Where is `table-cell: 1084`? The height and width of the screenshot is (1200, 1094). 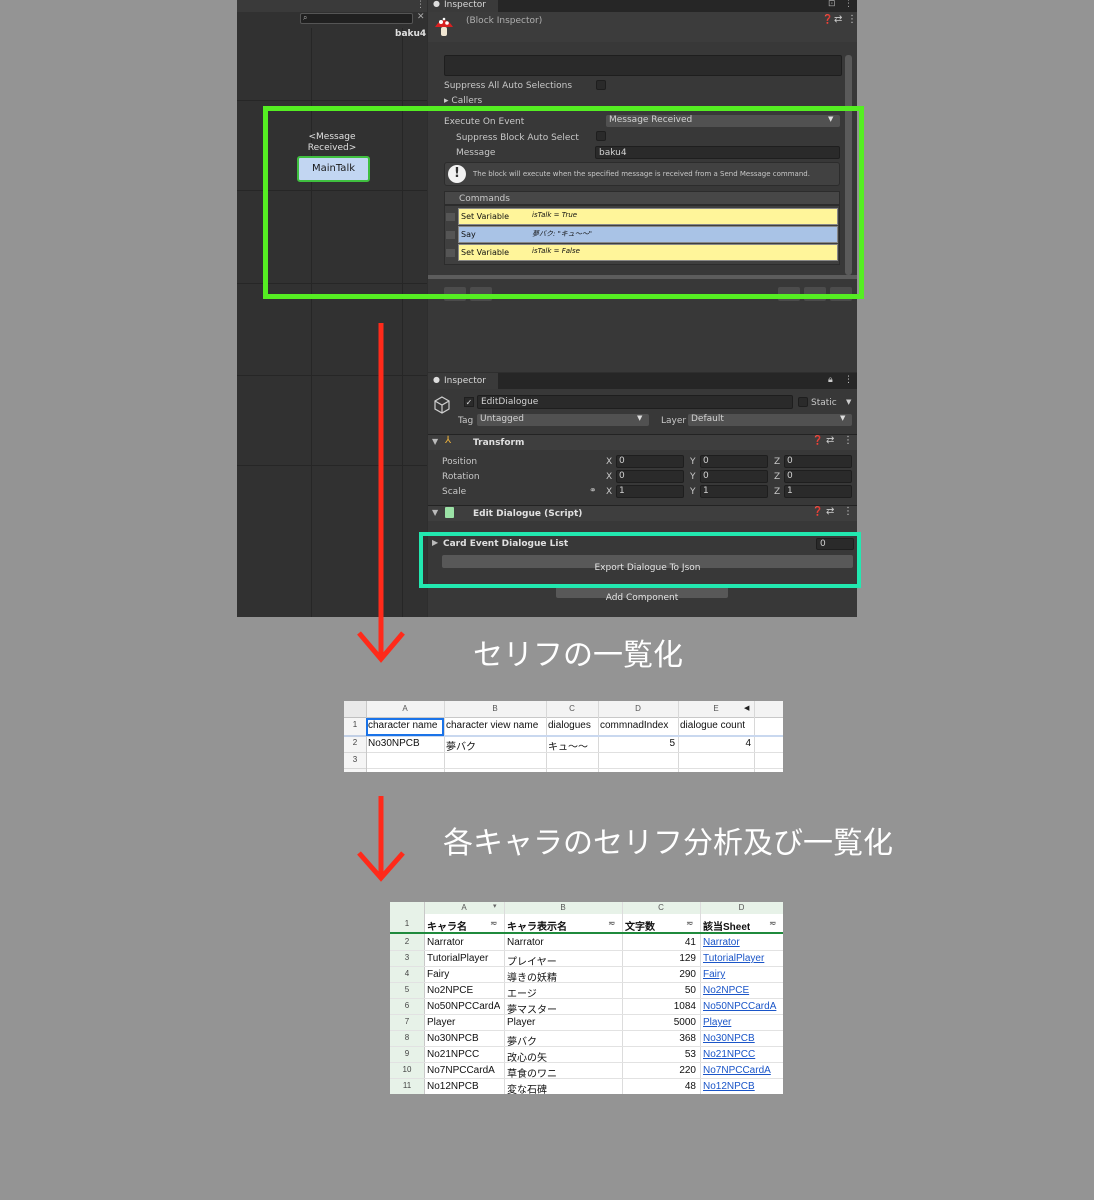
table-cell: 1084 is located at coordinates (684, 1006).